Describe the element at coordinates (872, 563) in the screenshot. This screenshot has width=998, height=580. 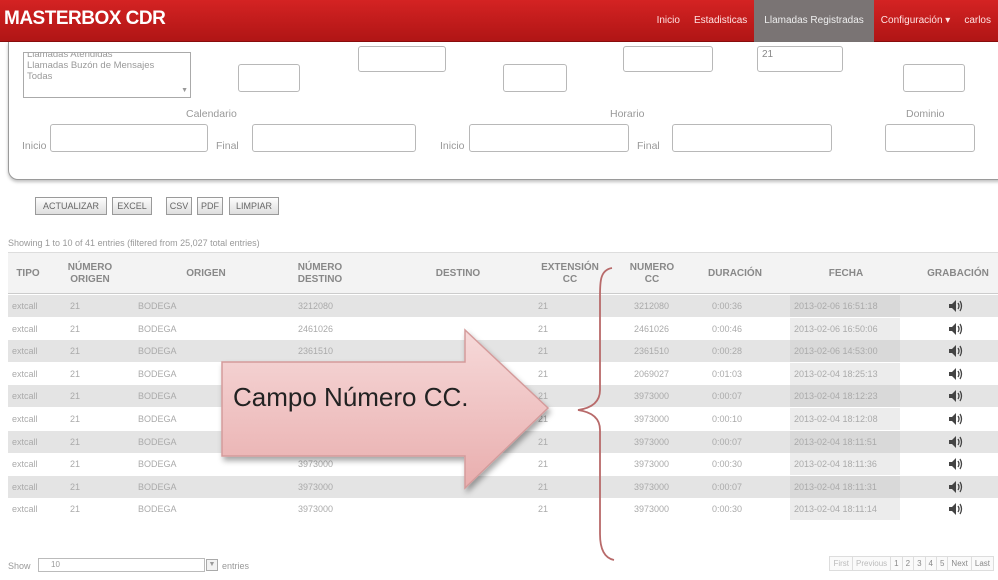
I see `pager-previous: Previous` at that location.